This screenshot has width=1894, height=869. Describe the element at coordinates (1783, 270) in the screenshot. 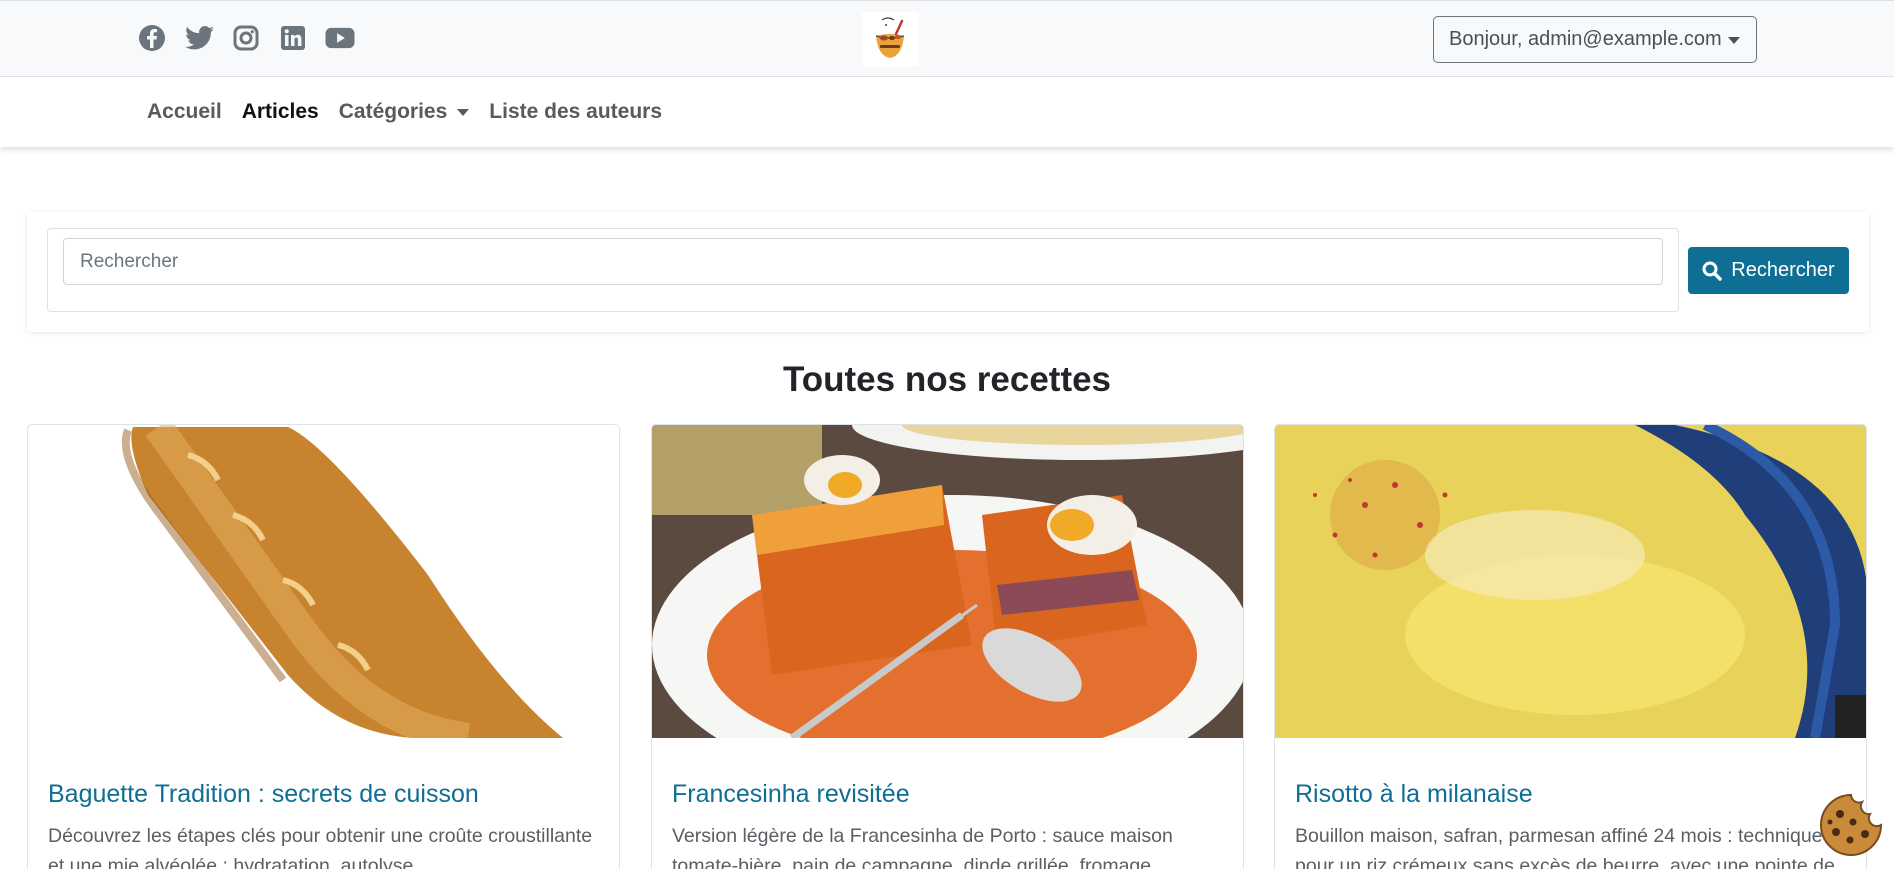

I see `search-button-label: Rechercher` at that location.